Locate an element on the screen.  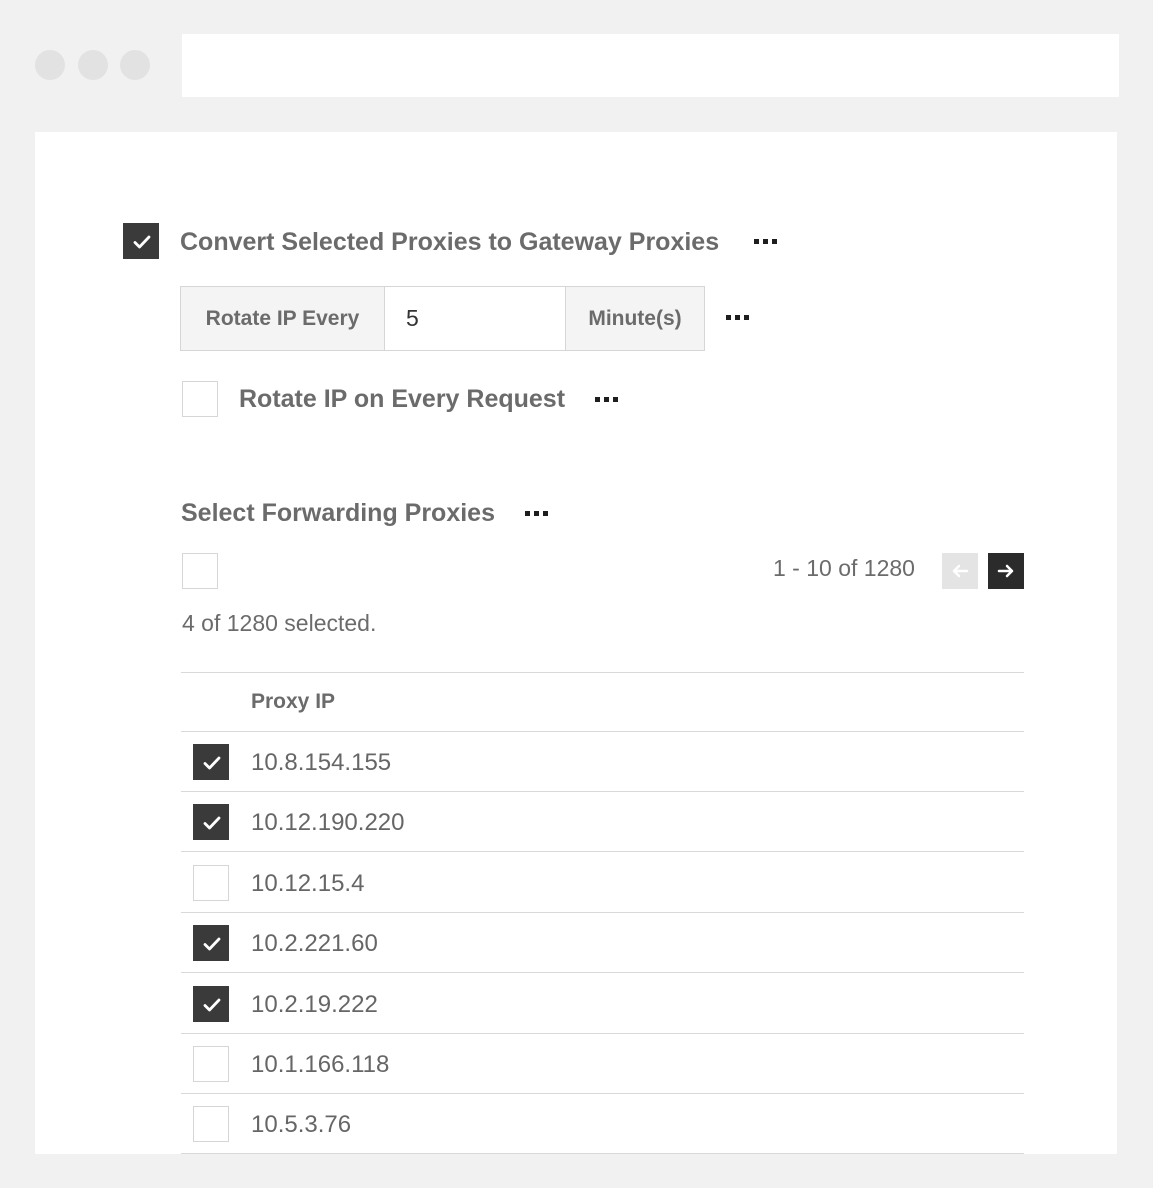
table-row: 10.12.190.220 is located at coordinates (602, 822).